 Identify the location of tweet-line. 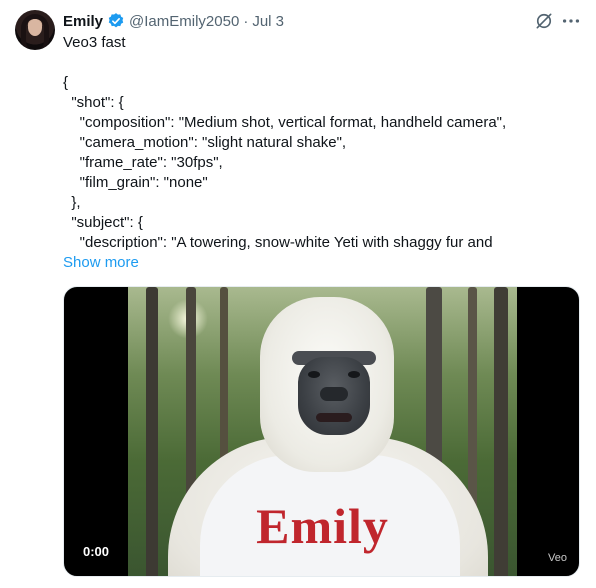
(318, 63).